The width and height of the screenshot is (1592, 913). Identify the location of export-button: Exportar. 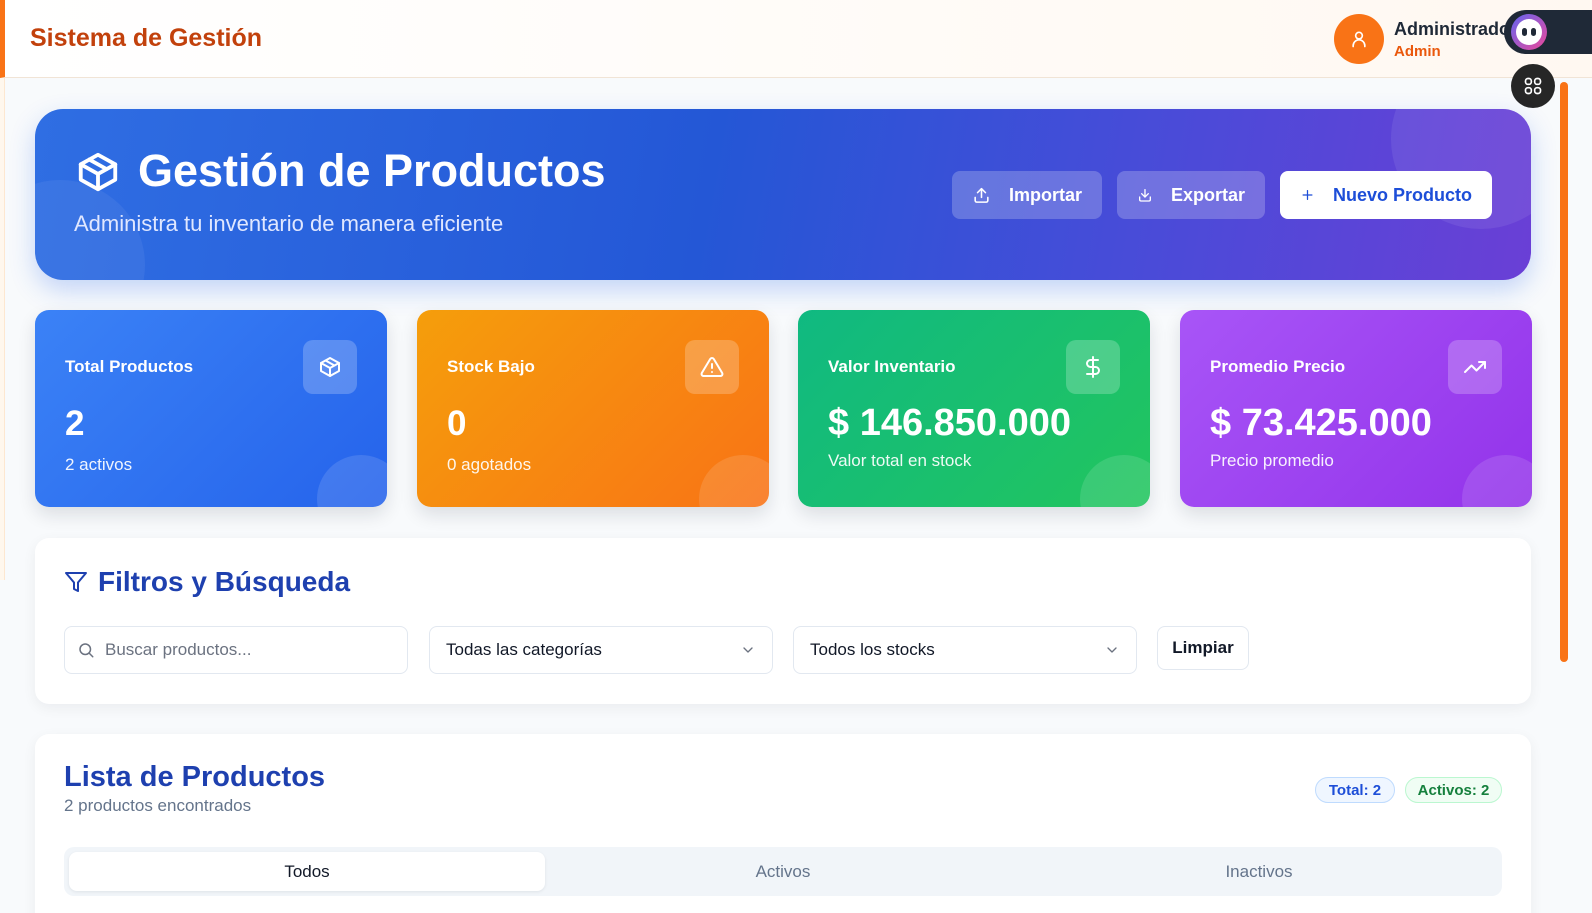
(1191, 195).